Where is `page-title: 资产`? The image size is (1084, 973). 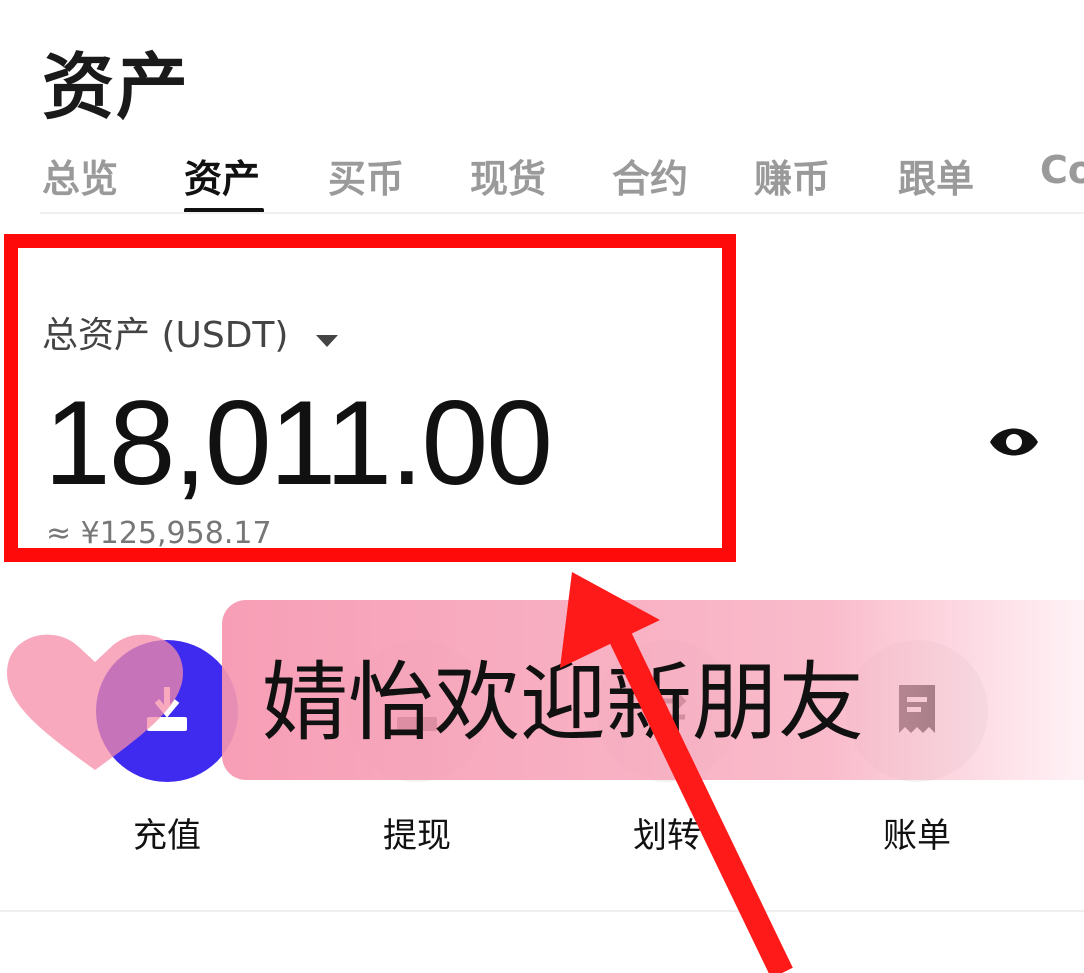 page-title: 资产 is located at coordinates (116, 87).